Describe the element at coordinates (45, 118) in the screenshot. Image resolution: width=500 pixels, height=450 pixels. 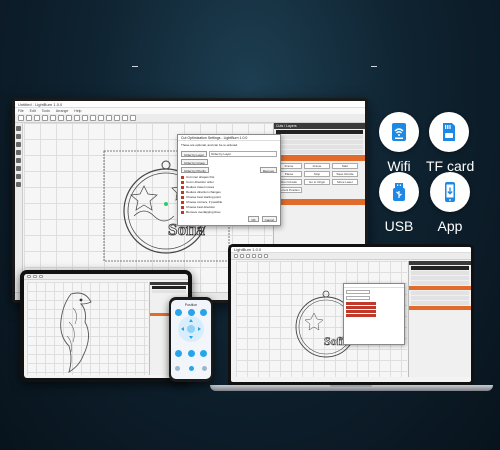
I see `toolbar-cut-icon` at that location.